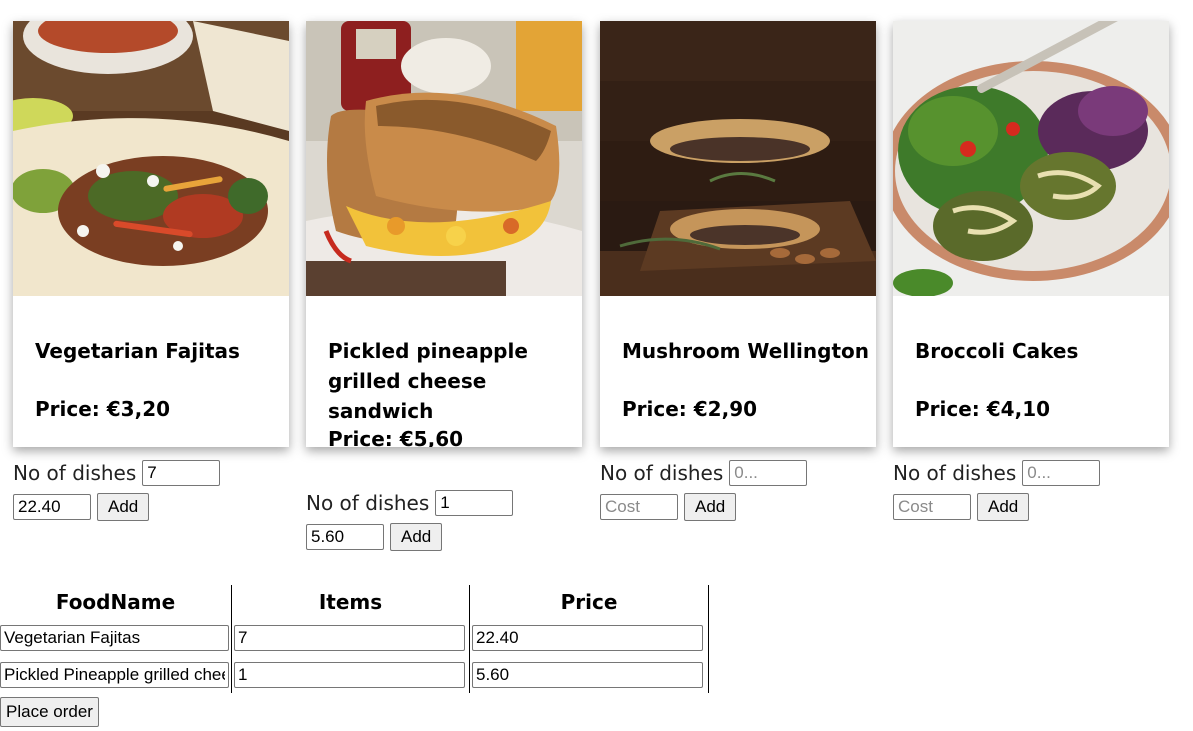  What do you see at coordinates (350, 602) in the screenshot?
I see `column-header-items: Items` at bounding box center [350, 602].